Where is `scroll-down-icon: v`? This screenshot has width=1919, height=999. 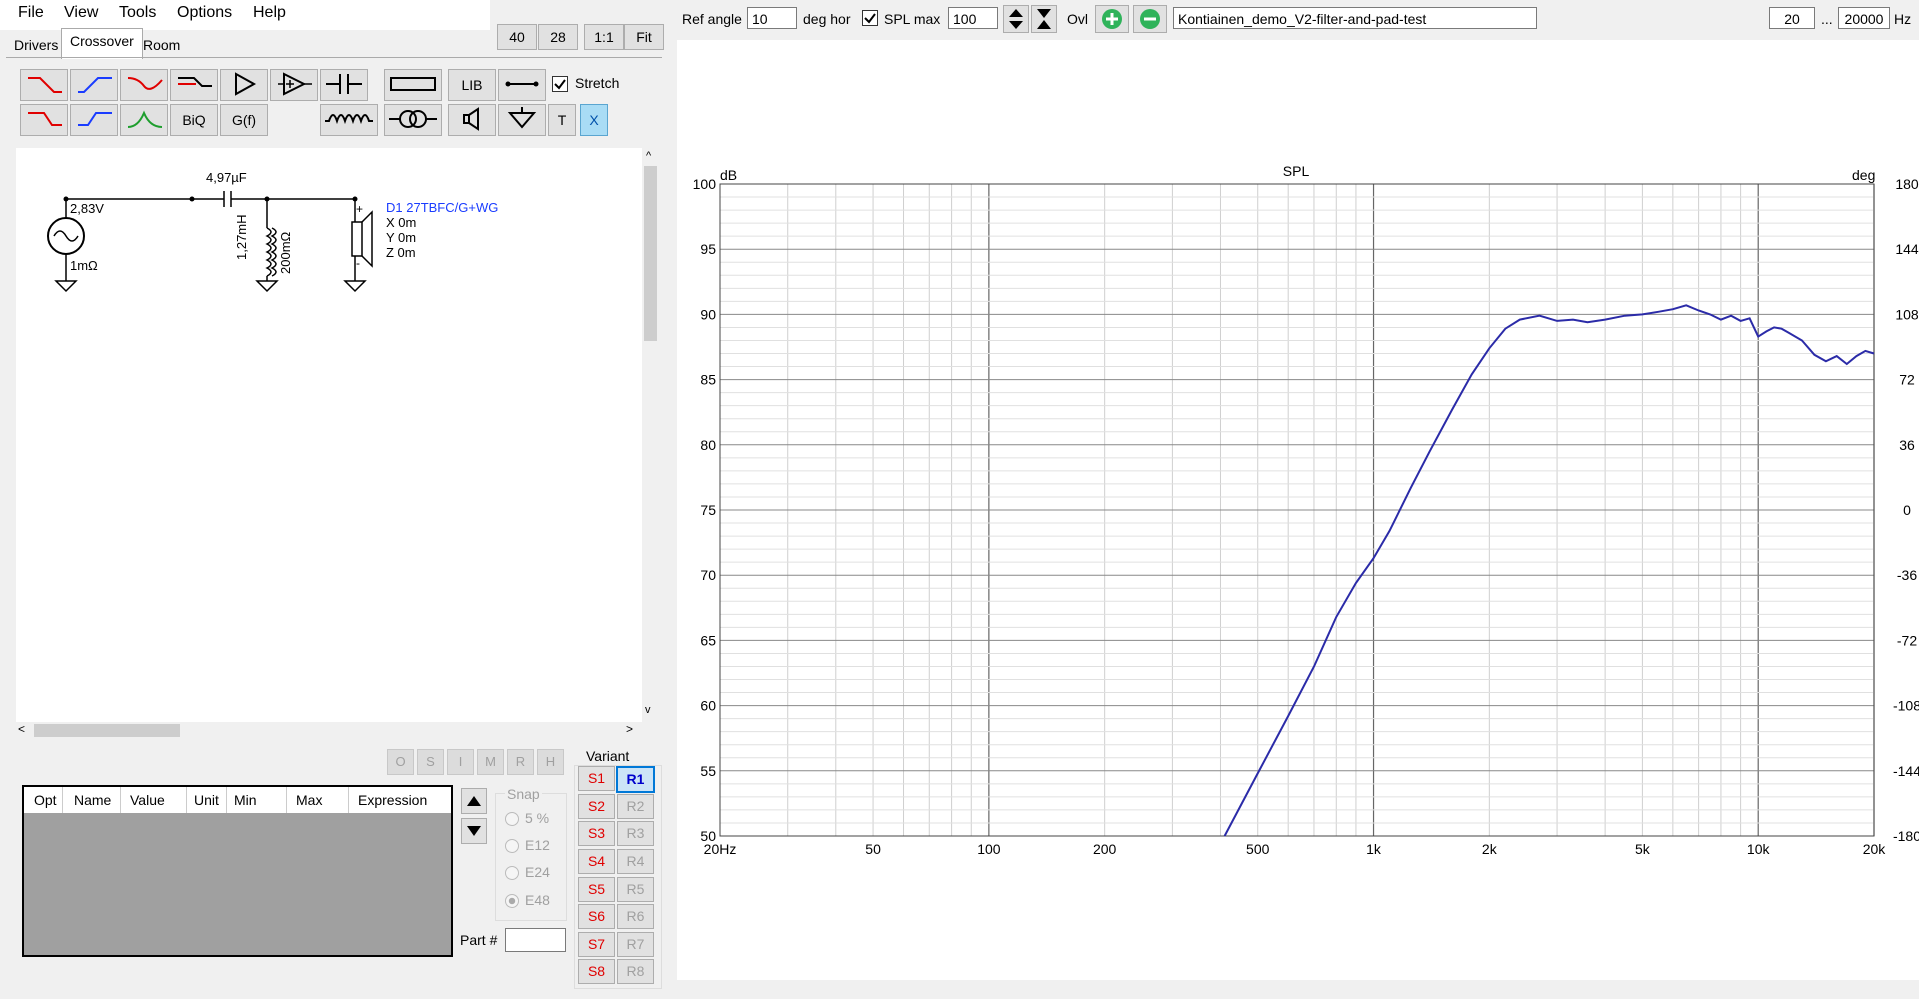
scroll-down-icon: v is located at coordinates (648, 710).